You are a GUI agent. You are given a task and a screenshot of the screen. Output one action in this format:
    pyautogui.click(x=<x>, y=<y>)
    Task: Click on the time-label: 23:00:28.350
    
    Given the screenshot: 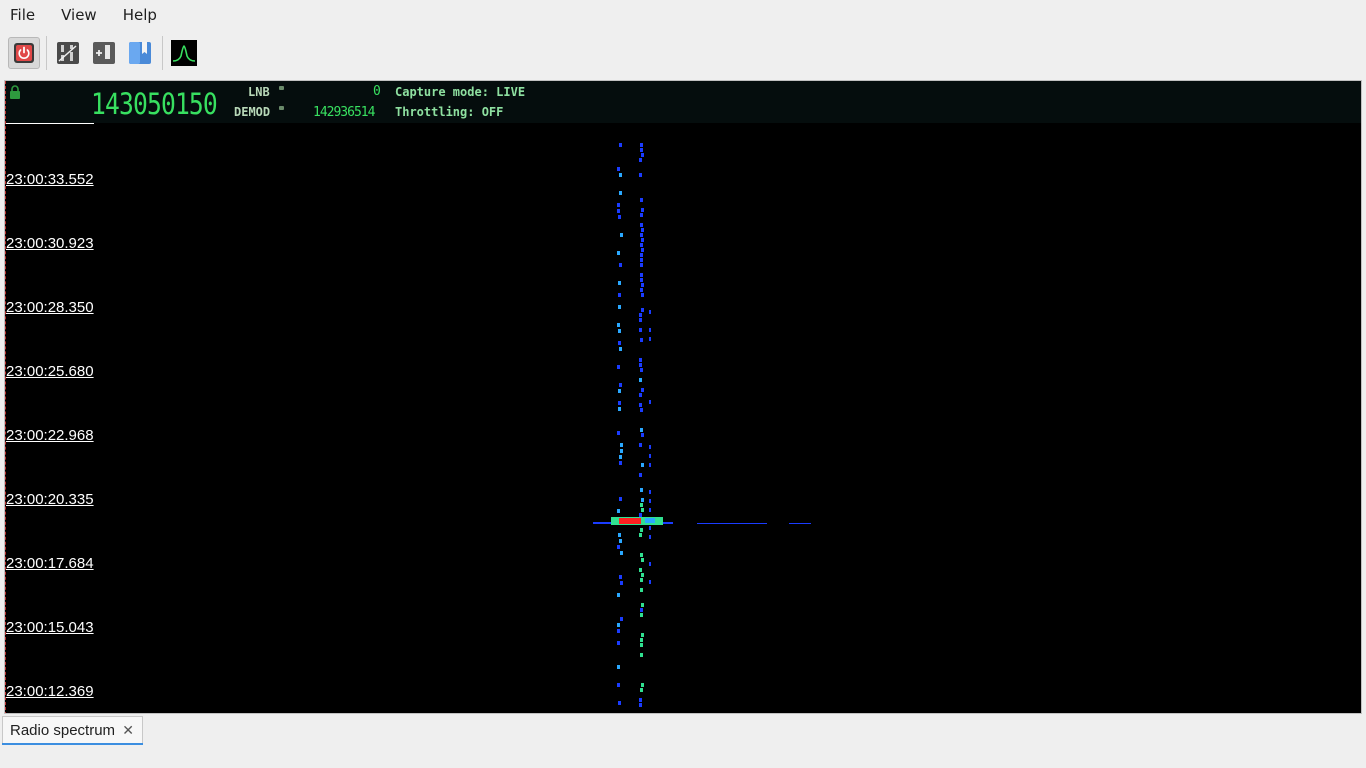 What is the action you would take?
    pyautogui.click(x=50, y=307)
    